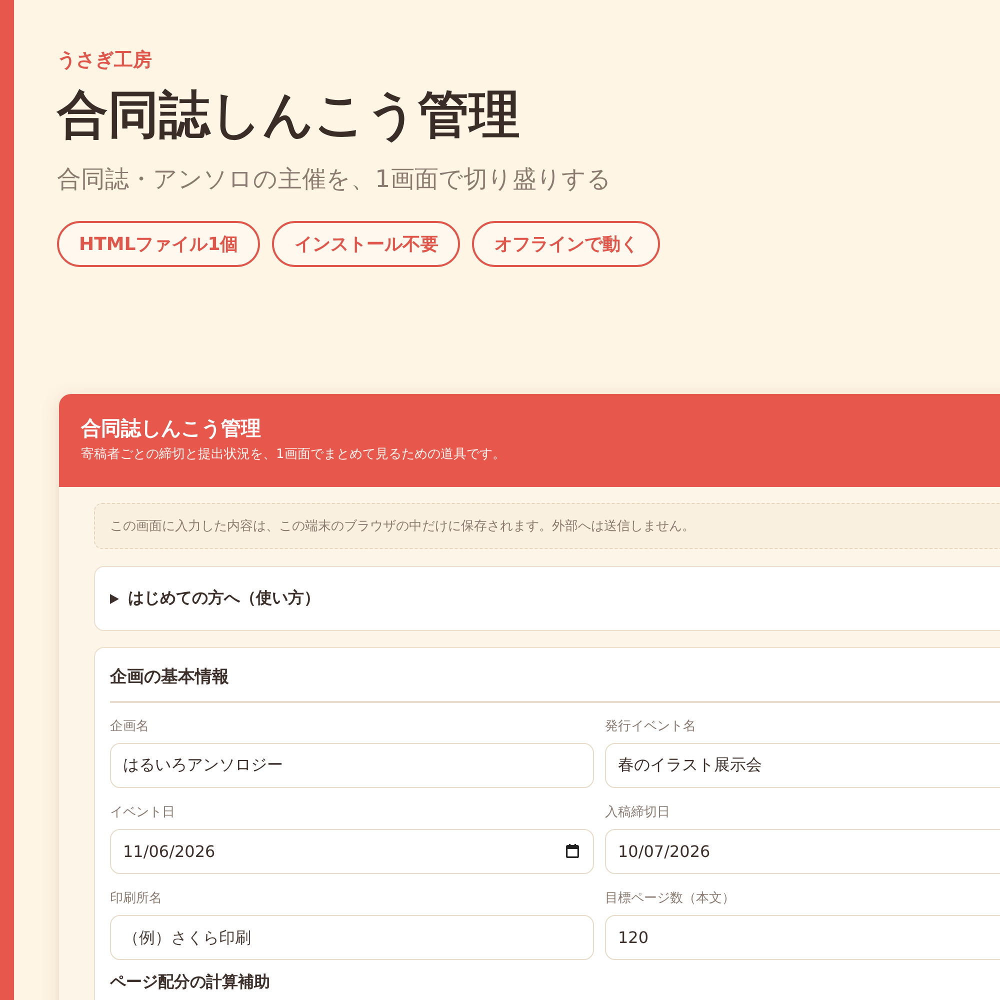 This screenshot has width=1000, height=1000. Describe the element at coordinates (572, 851) in the screenshot. I see `calendar-icon` at that location.